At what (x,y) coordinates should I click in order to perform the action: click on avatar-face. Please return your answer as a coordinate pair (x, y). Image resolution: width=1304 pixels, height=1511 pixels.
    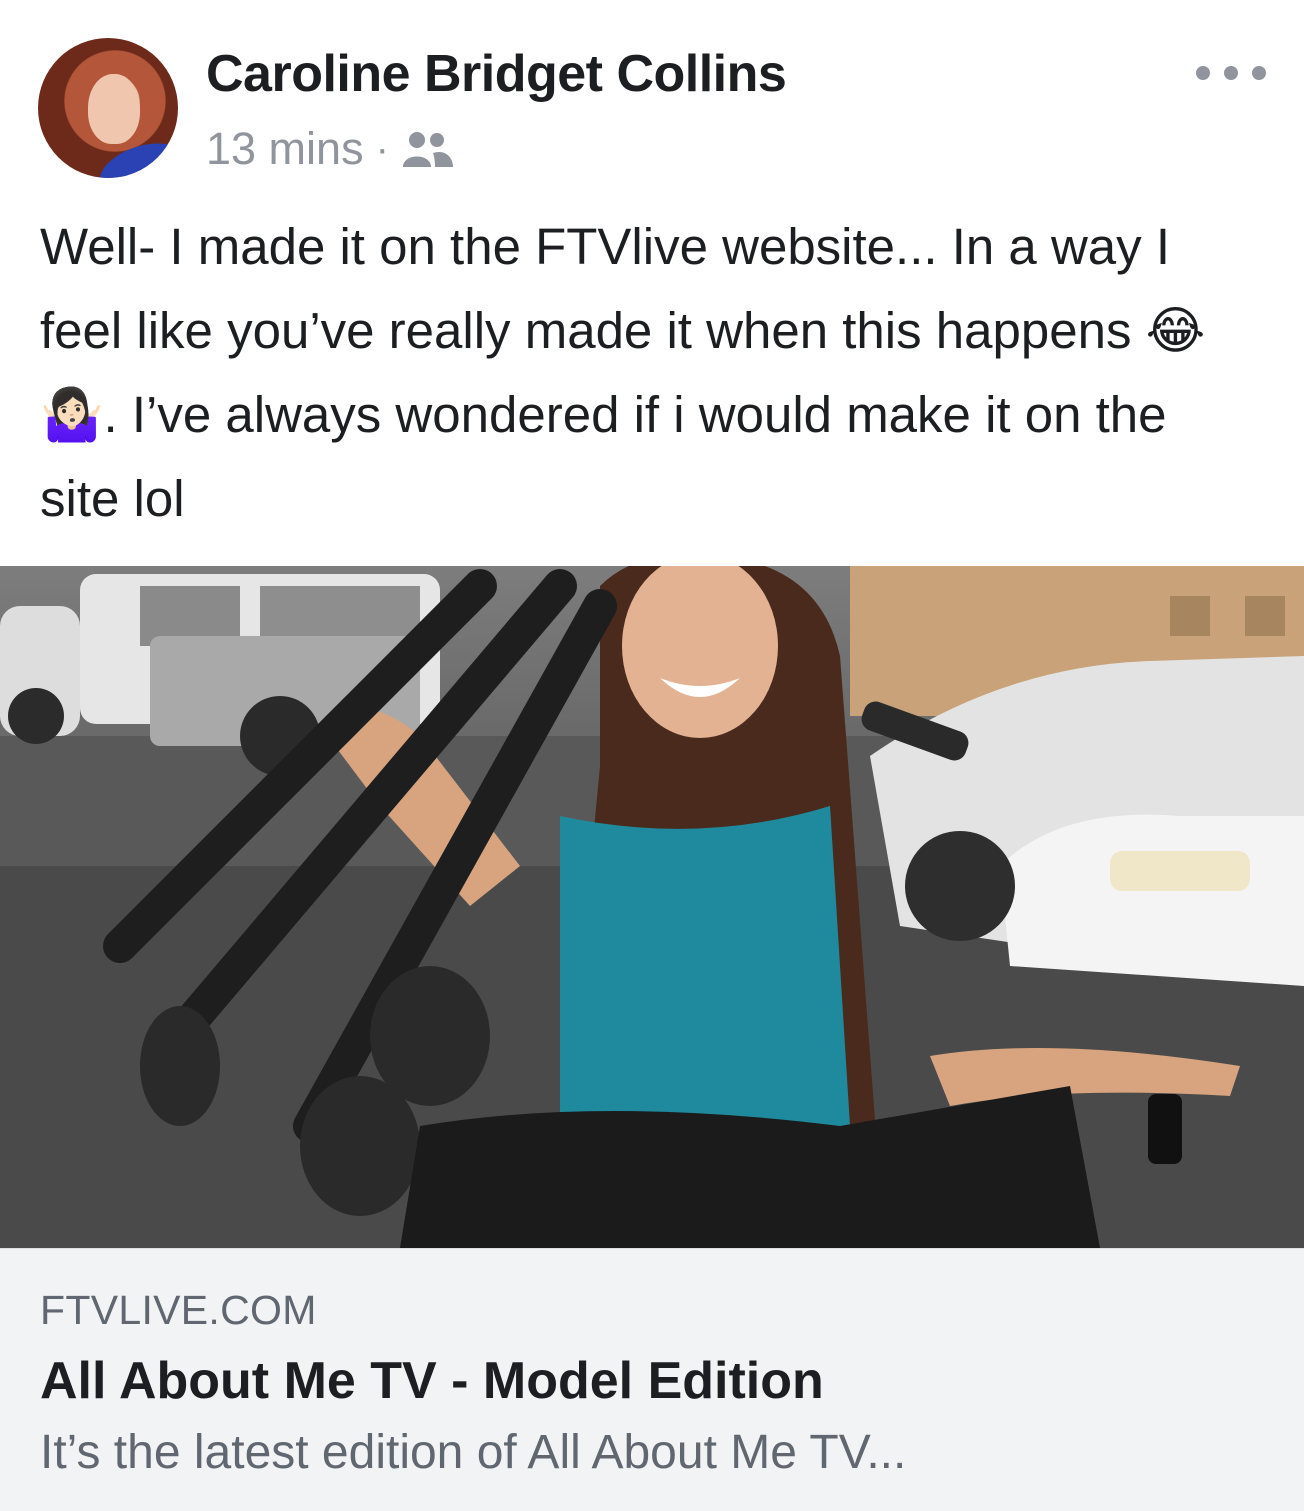
    Looking at the image, I should click on (114, 109).